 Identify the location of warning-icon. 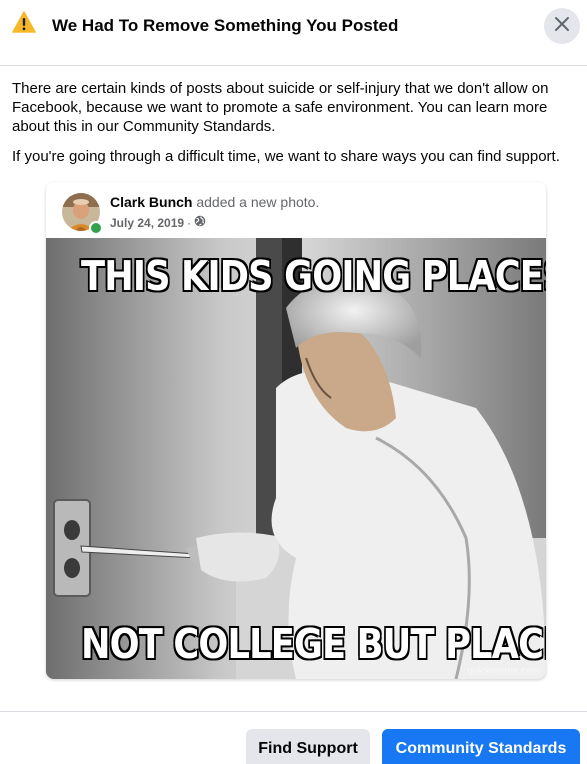
(24, 22).